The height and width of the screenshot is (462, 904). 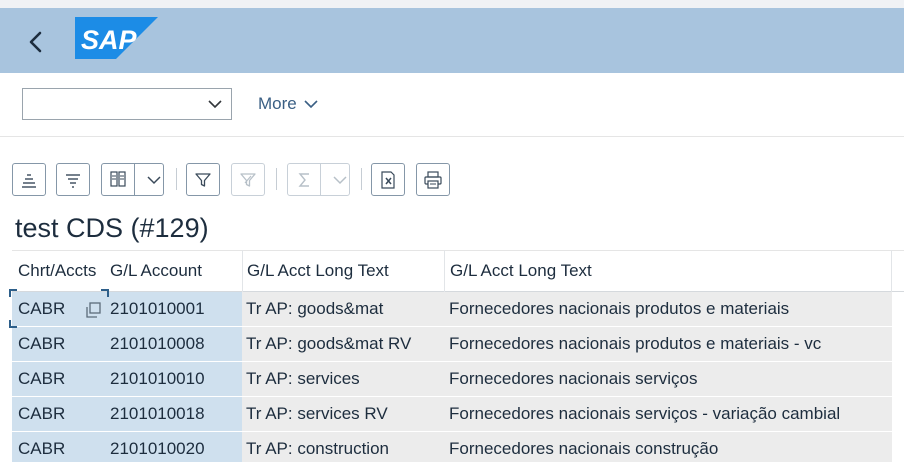 What do you see at coordinates (157, 414) in the screenshot?
I see `cell-gl-account: 2101010018` at bounding box center [157, 414].